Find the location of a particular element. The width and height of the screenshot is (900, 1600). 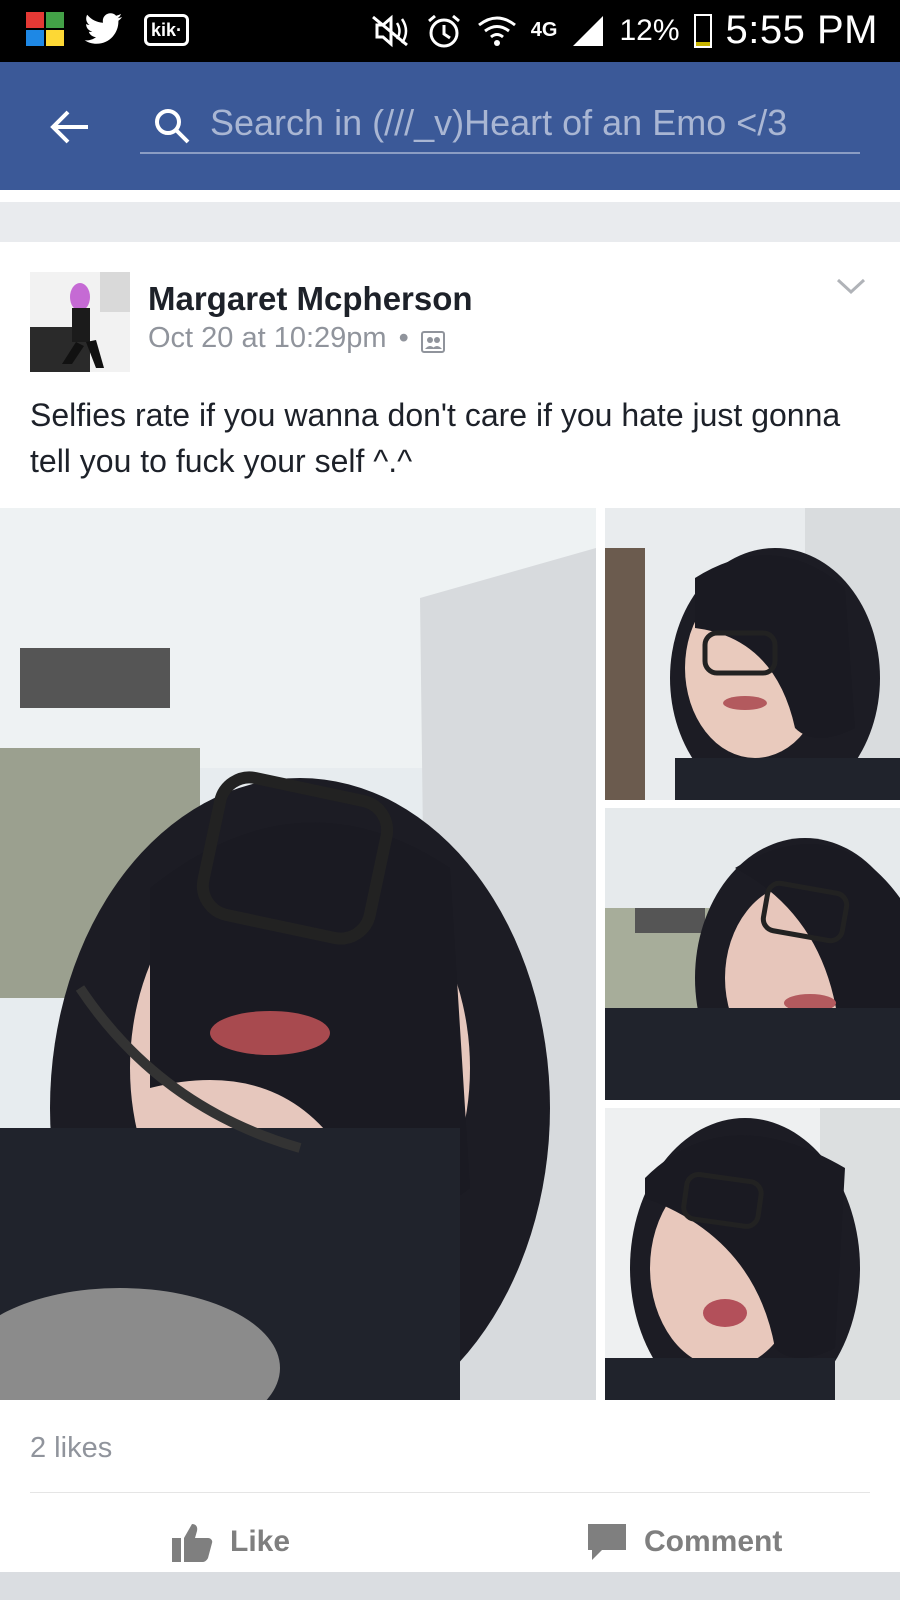

status-bar: kik· 4G 12% 5:55 PM is located at coordinates (450, 31).